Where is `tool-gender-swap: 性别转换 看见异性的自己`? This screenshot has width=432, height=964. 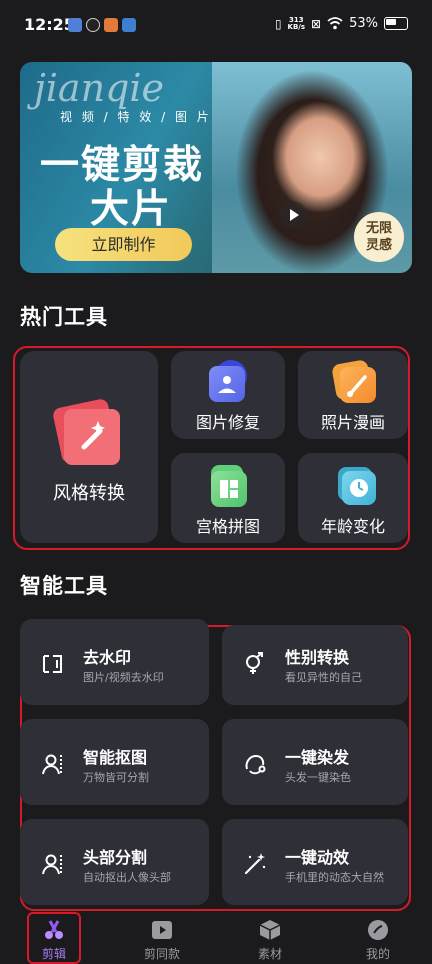
tool-gender-swap: 性别转换 看见异性的自己 is located at coordinates (315, 665).